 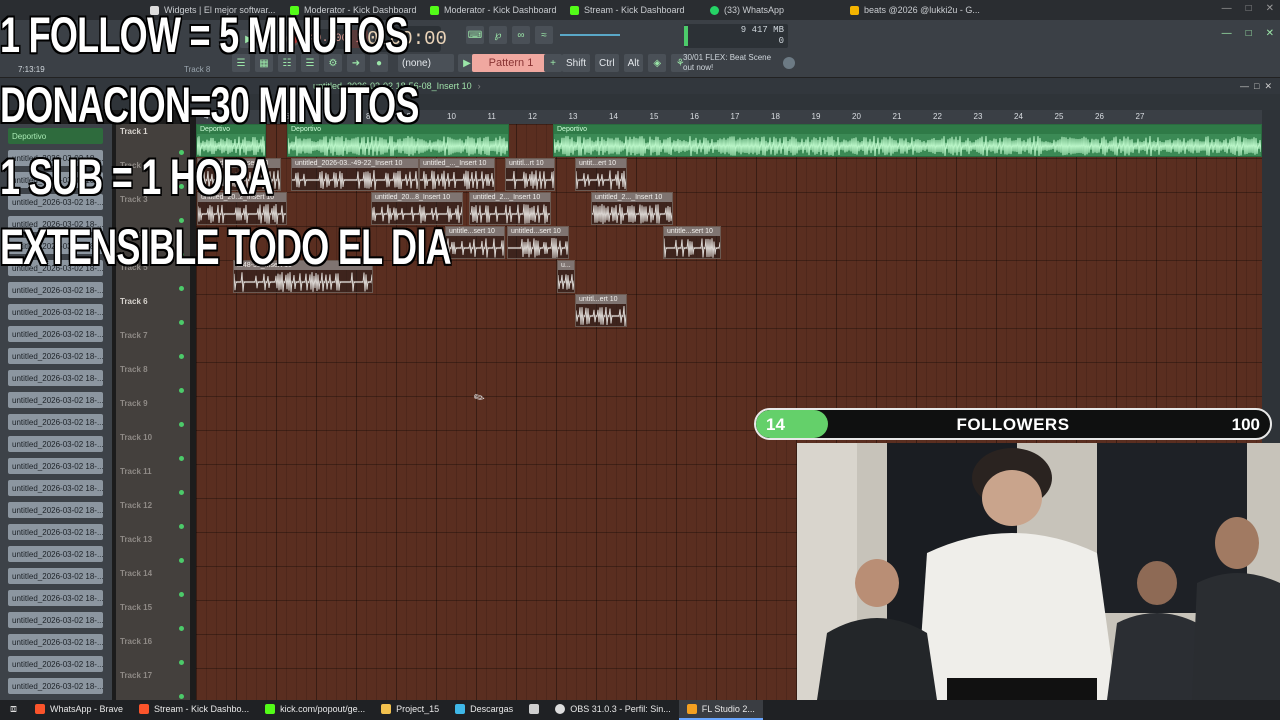 I want to click on audio-clip: untitl...ert 10, so click(x=601, y=310).